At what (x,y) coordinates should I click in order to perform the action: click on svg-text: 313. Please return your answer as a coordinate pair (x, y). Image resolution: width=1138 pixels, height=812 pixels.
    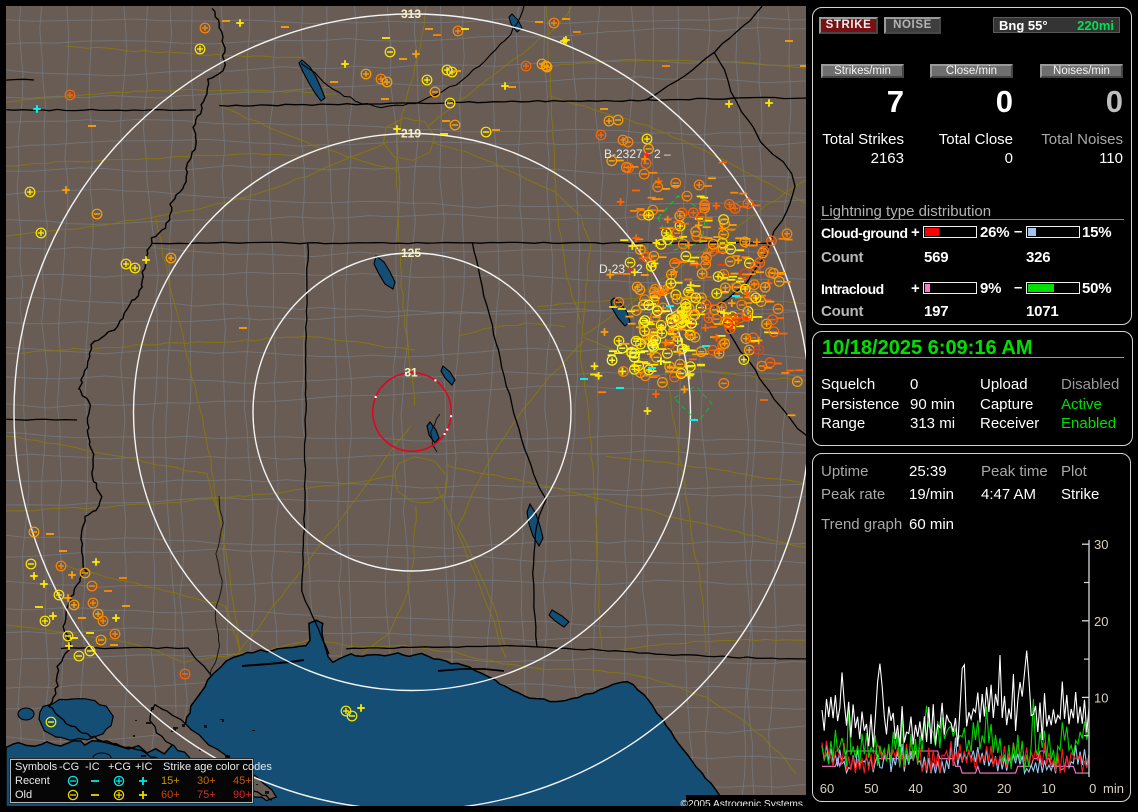
    Looking at the image, I should click on (411, 14).